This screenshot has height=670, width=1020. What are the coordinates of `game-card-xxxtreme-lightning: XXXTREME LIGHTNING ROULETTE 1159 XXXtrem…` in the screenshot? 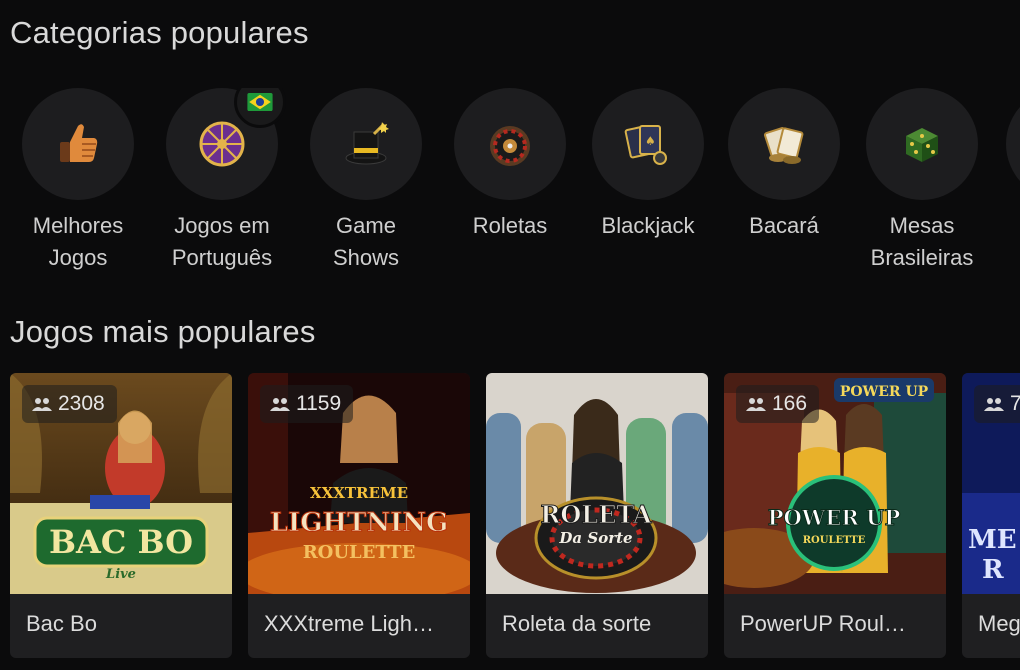 It's located at (359, 515).